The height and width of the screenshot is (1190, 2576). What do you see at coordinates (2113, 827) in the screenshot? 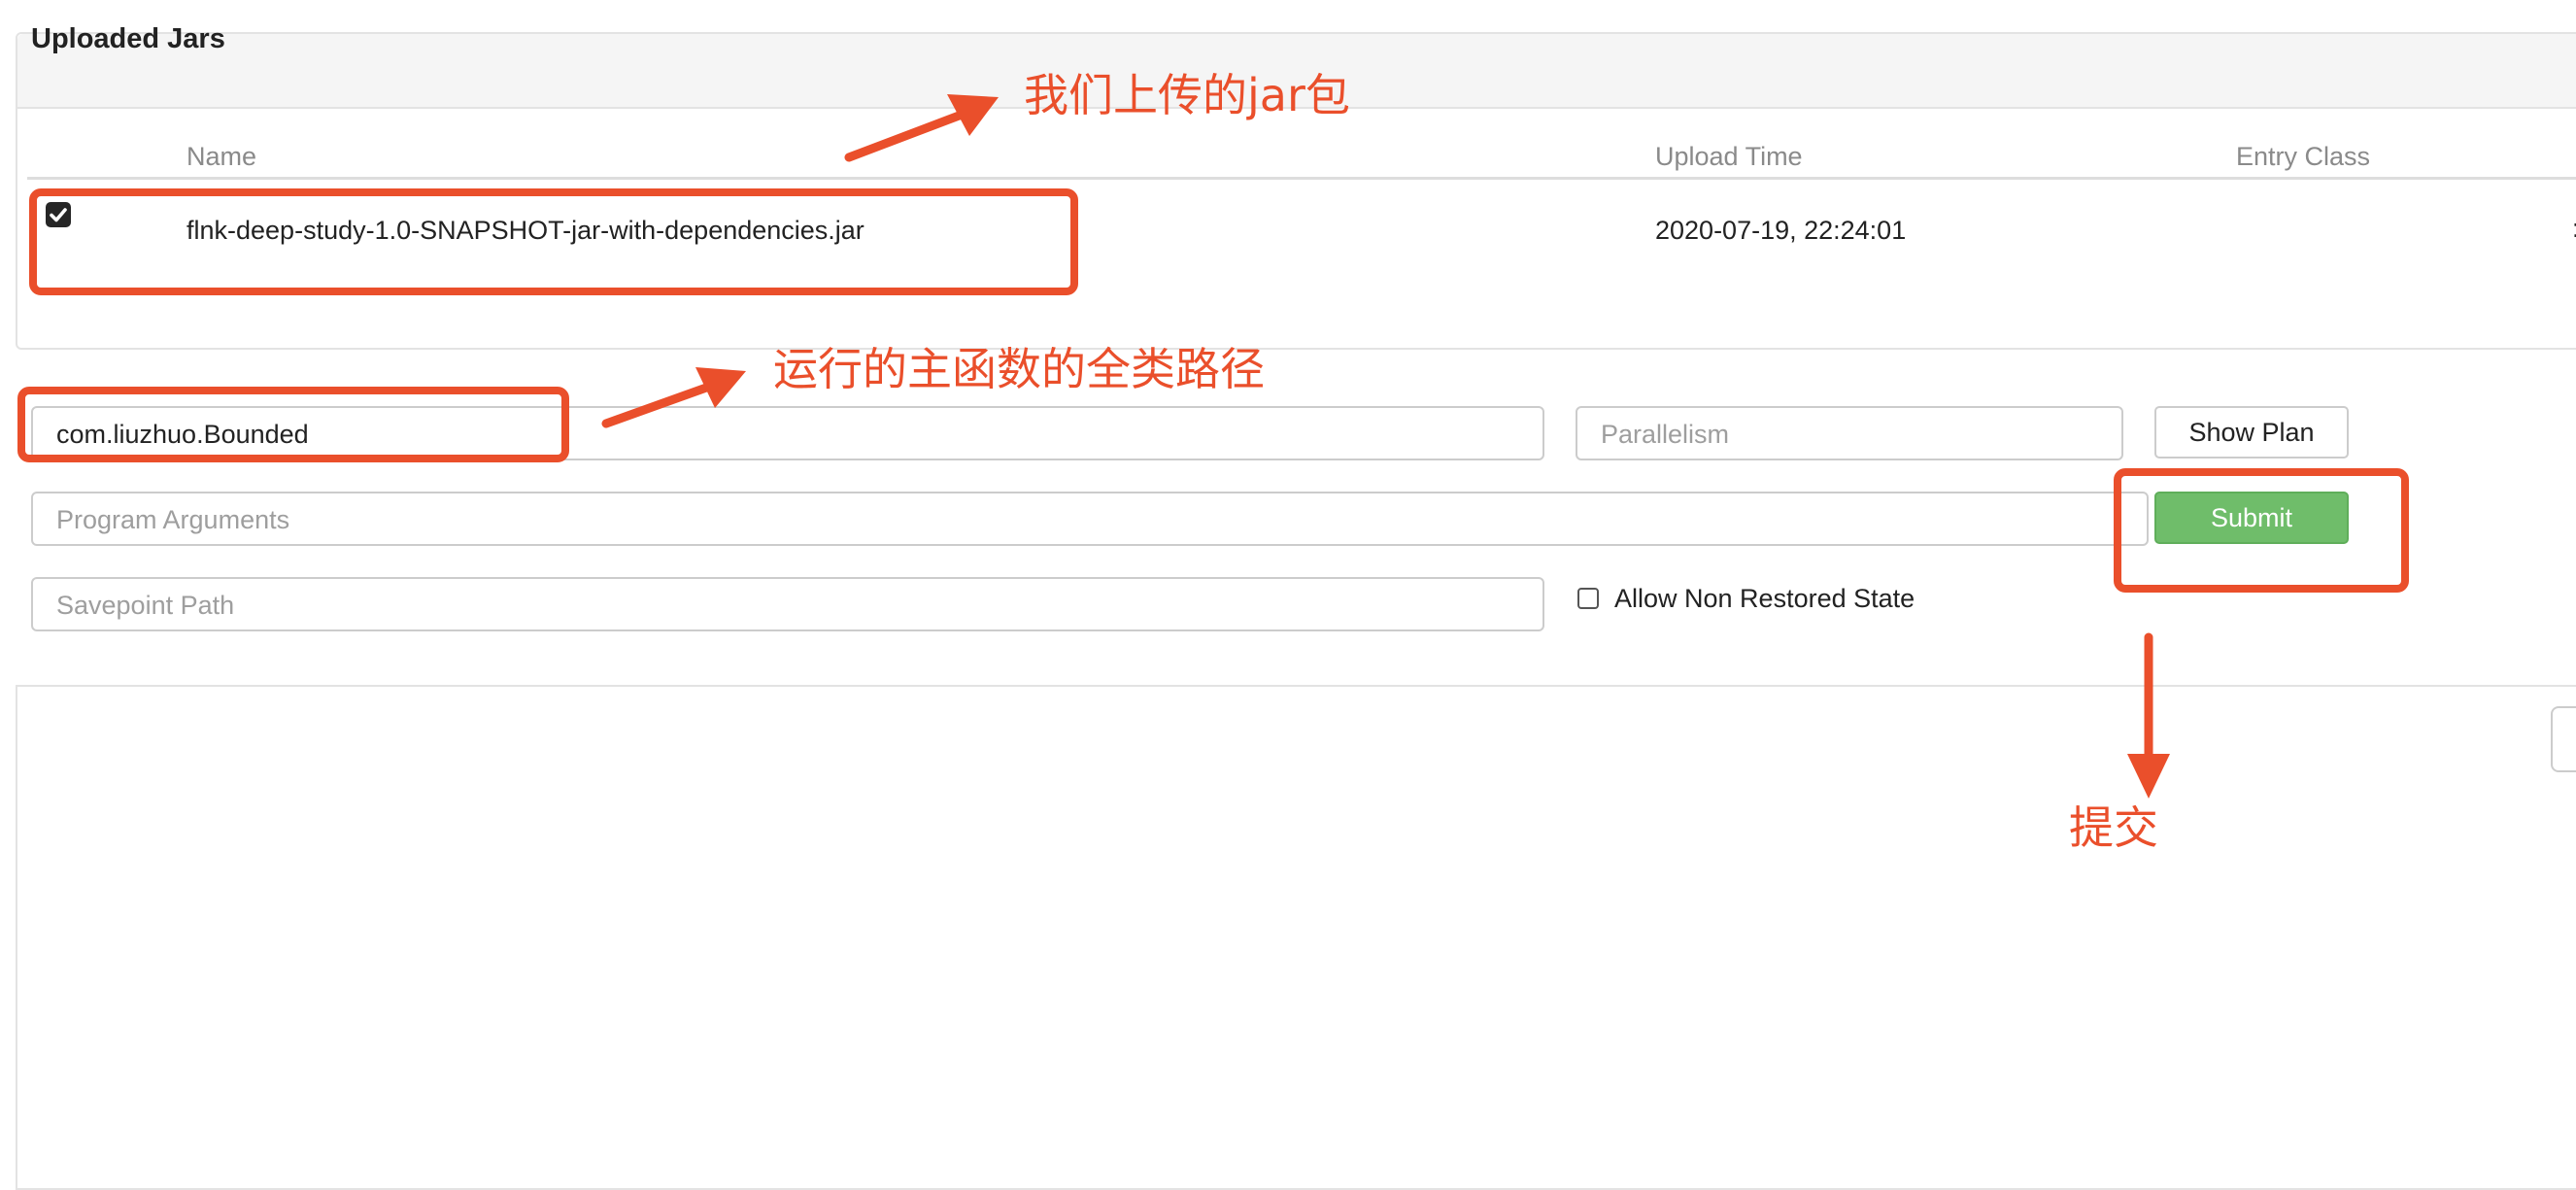
I see `annotation-submit-note: 提交` at bounding box center [2113, 827].